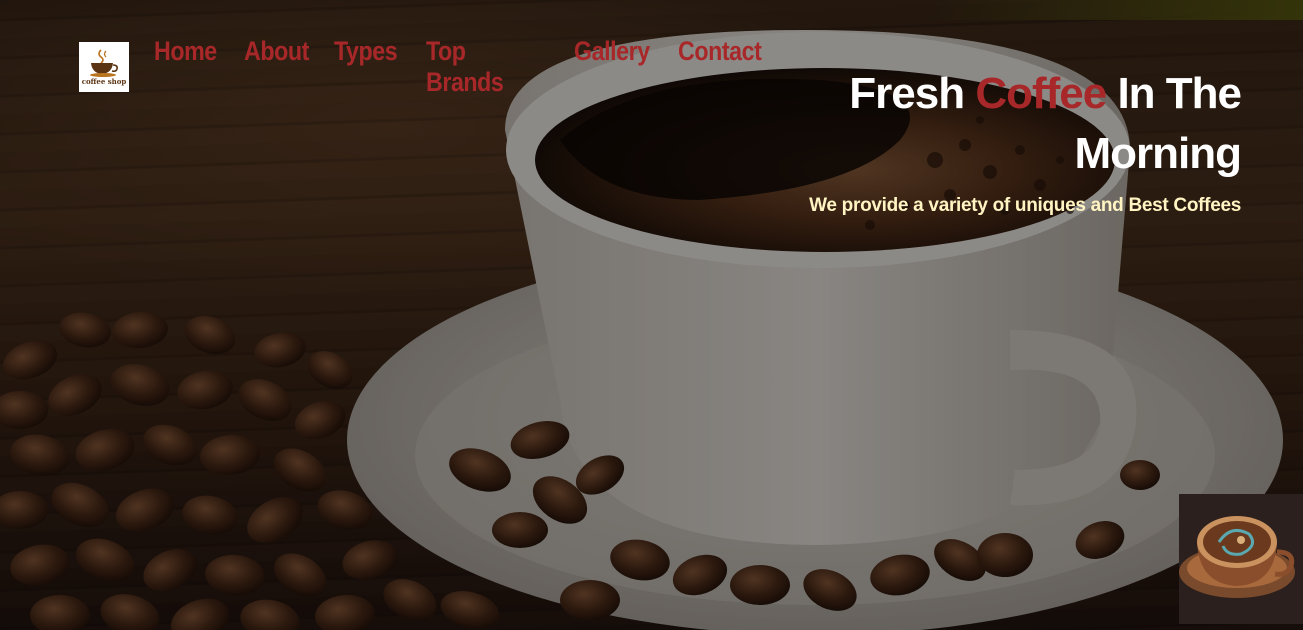 The height and width of the screenshot is (630, 1303). I want to click on hero-headline: Fresh Coffee In The Morning, so click(1031, 124).